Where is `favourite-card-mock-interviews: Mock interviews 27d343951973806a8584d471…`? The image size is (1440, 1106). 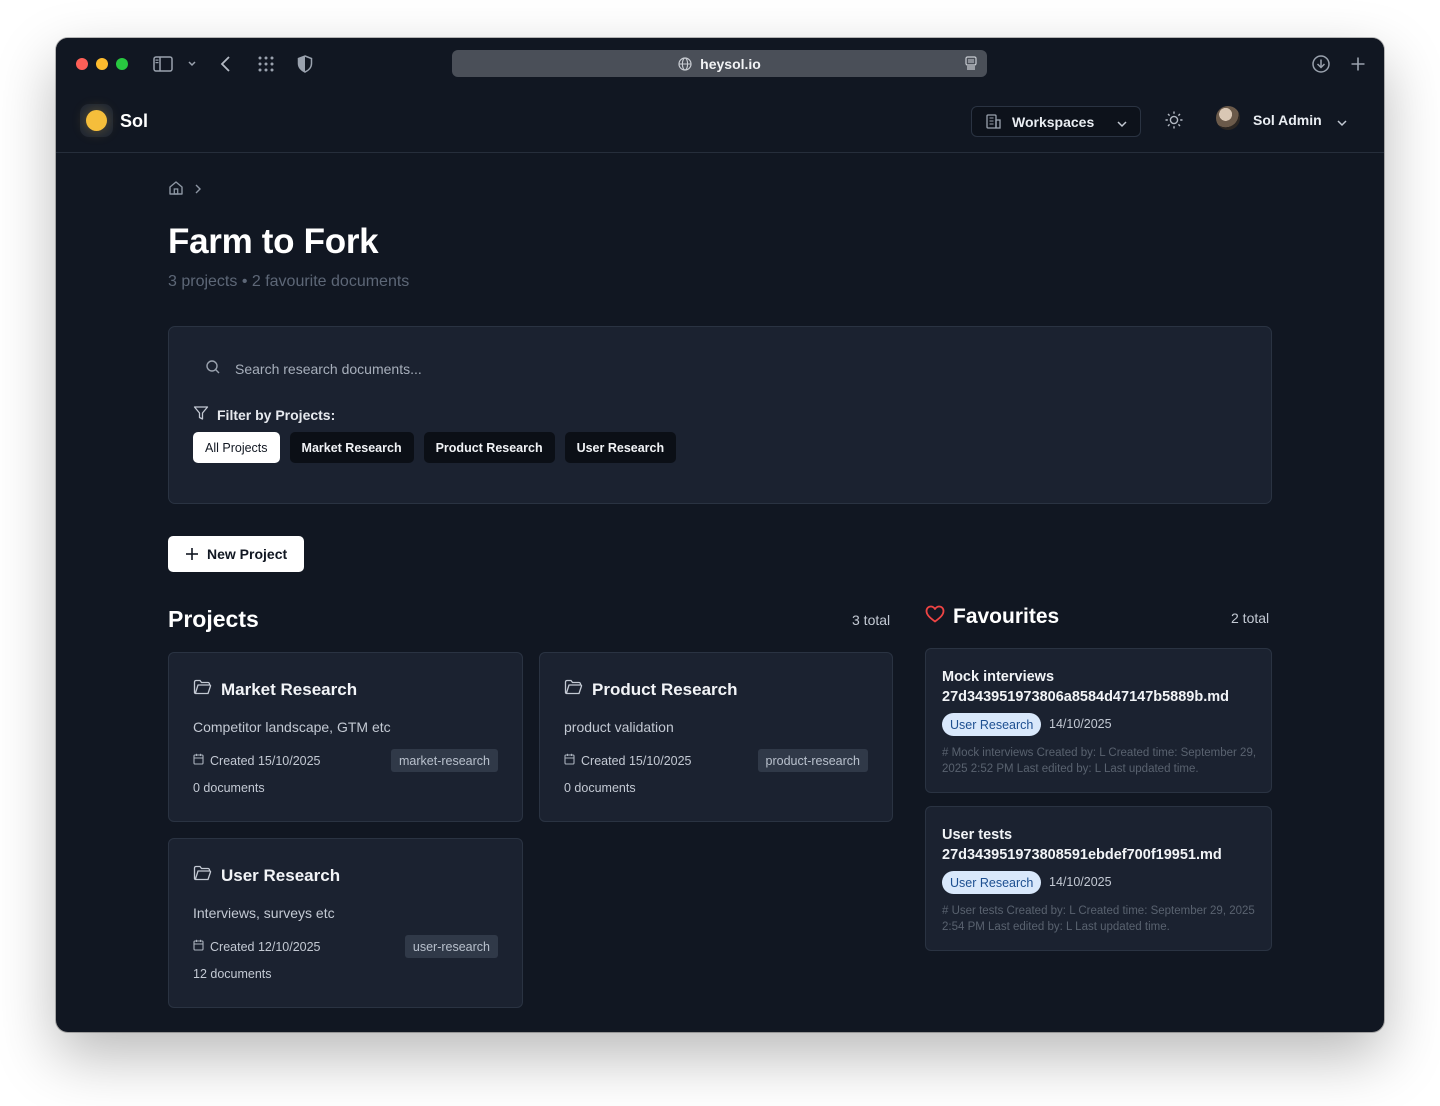 favourite-card-mock-interviews: Mock interviews 27d343951973806a8584d471… is located at coordinates (1098, 720).